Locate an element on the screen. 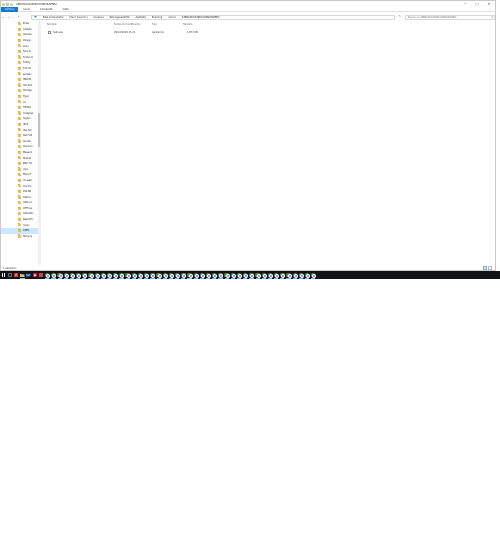 This screenshot has height=550, width=500. network-icon is located at coordinates (464, 546).